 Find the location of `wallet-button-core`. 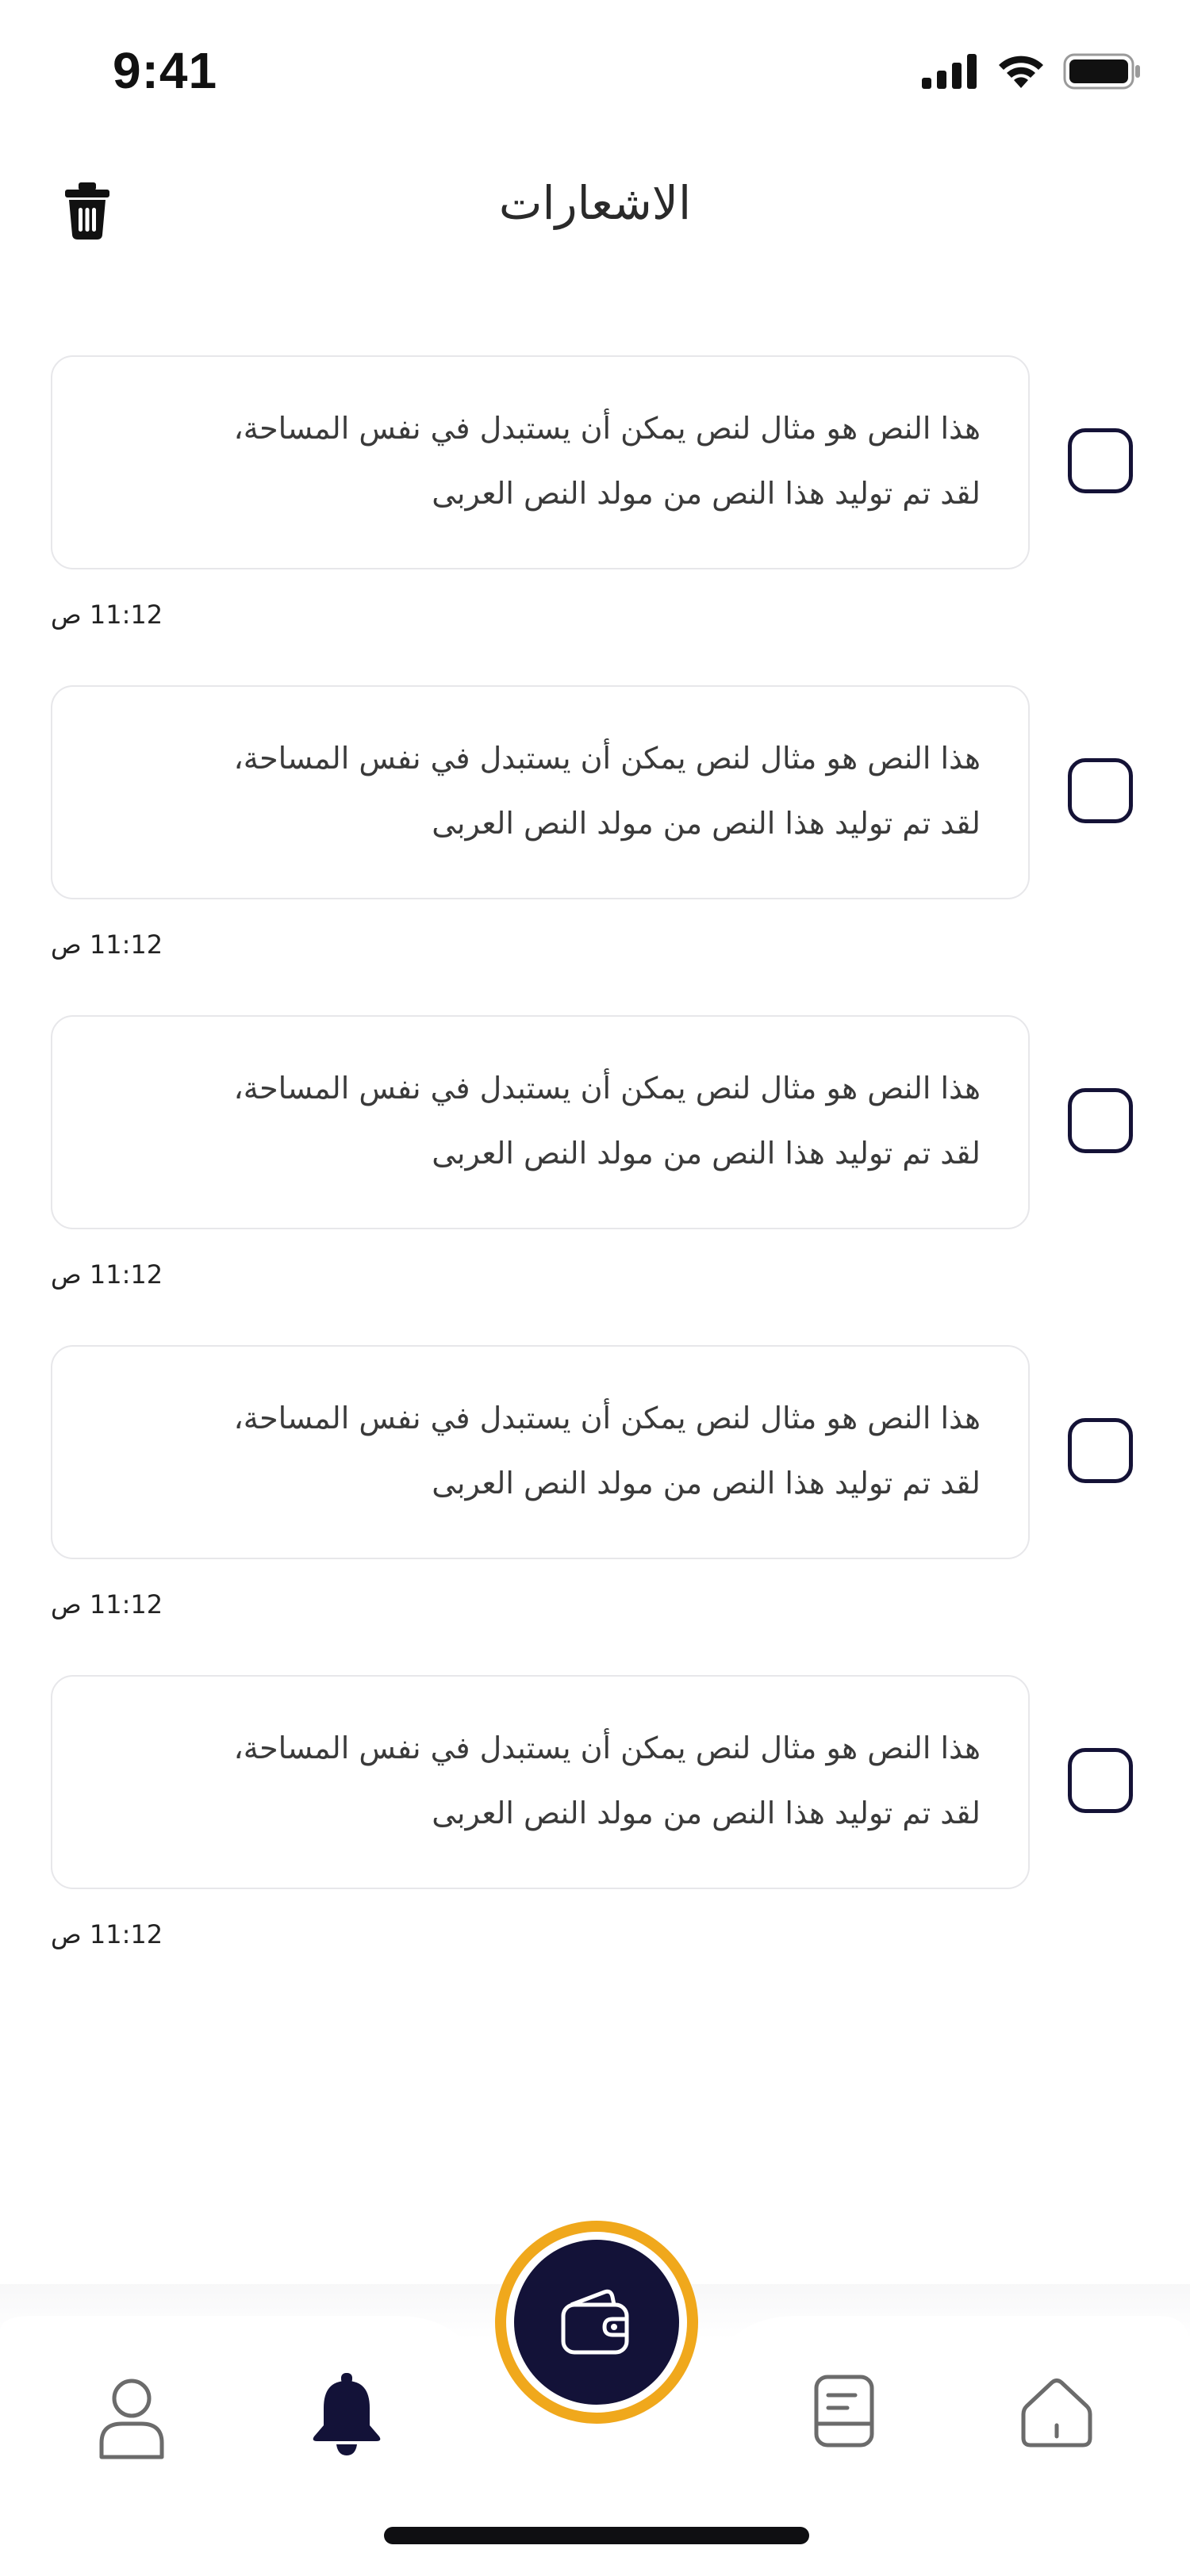

wallet-button-core is located at coordinates (596, 2323).